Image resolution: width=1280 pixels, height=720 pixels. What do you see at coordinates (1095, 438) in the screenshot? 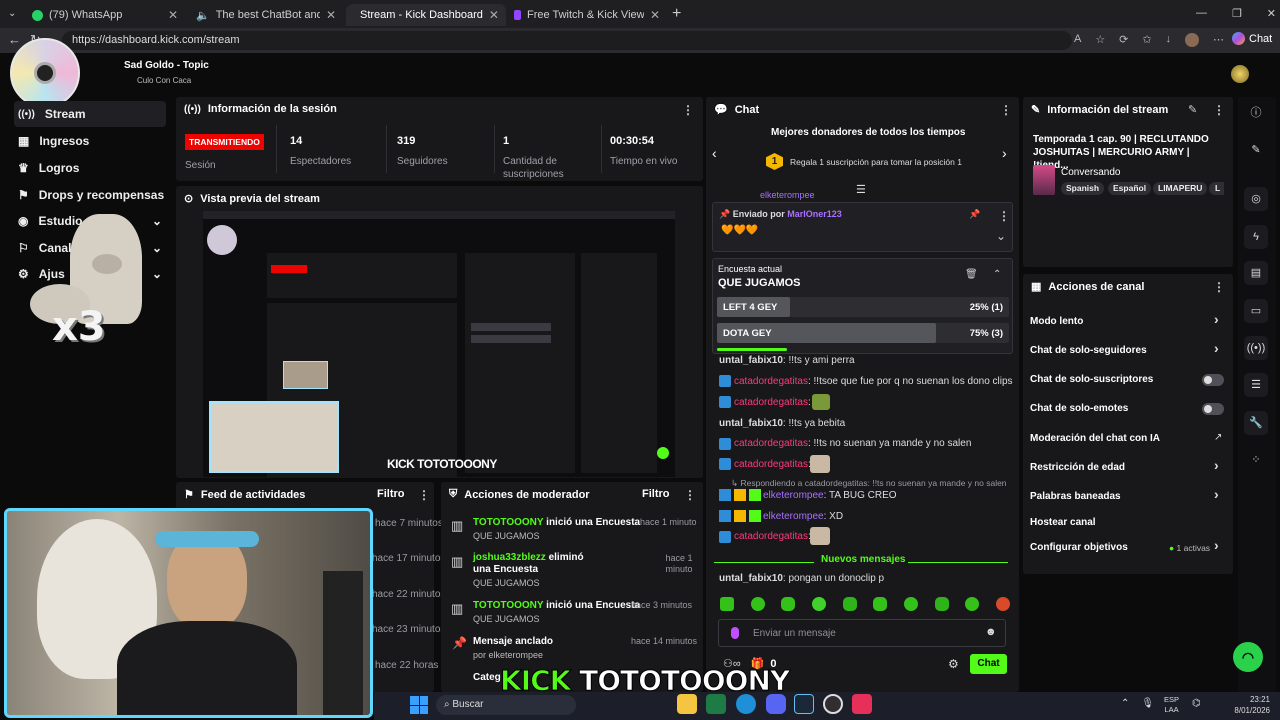
I see `action-ai-moderation: Moderación del chat con IA` at bounding box center [1095, 438].